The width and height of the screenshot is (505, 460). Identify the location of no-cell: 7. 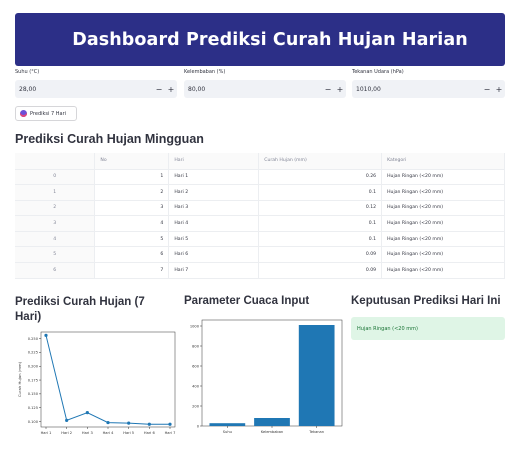
(132, 270).